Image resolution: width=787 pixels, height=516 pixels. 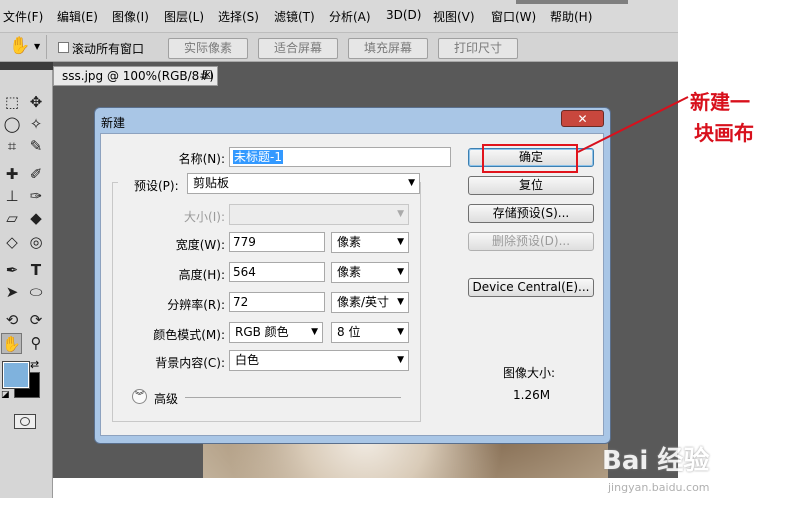 What do you see at coordinates (201, 159) in the screenshot?
I see `name-label: 名称(N):` at bounding box center [201, 159].